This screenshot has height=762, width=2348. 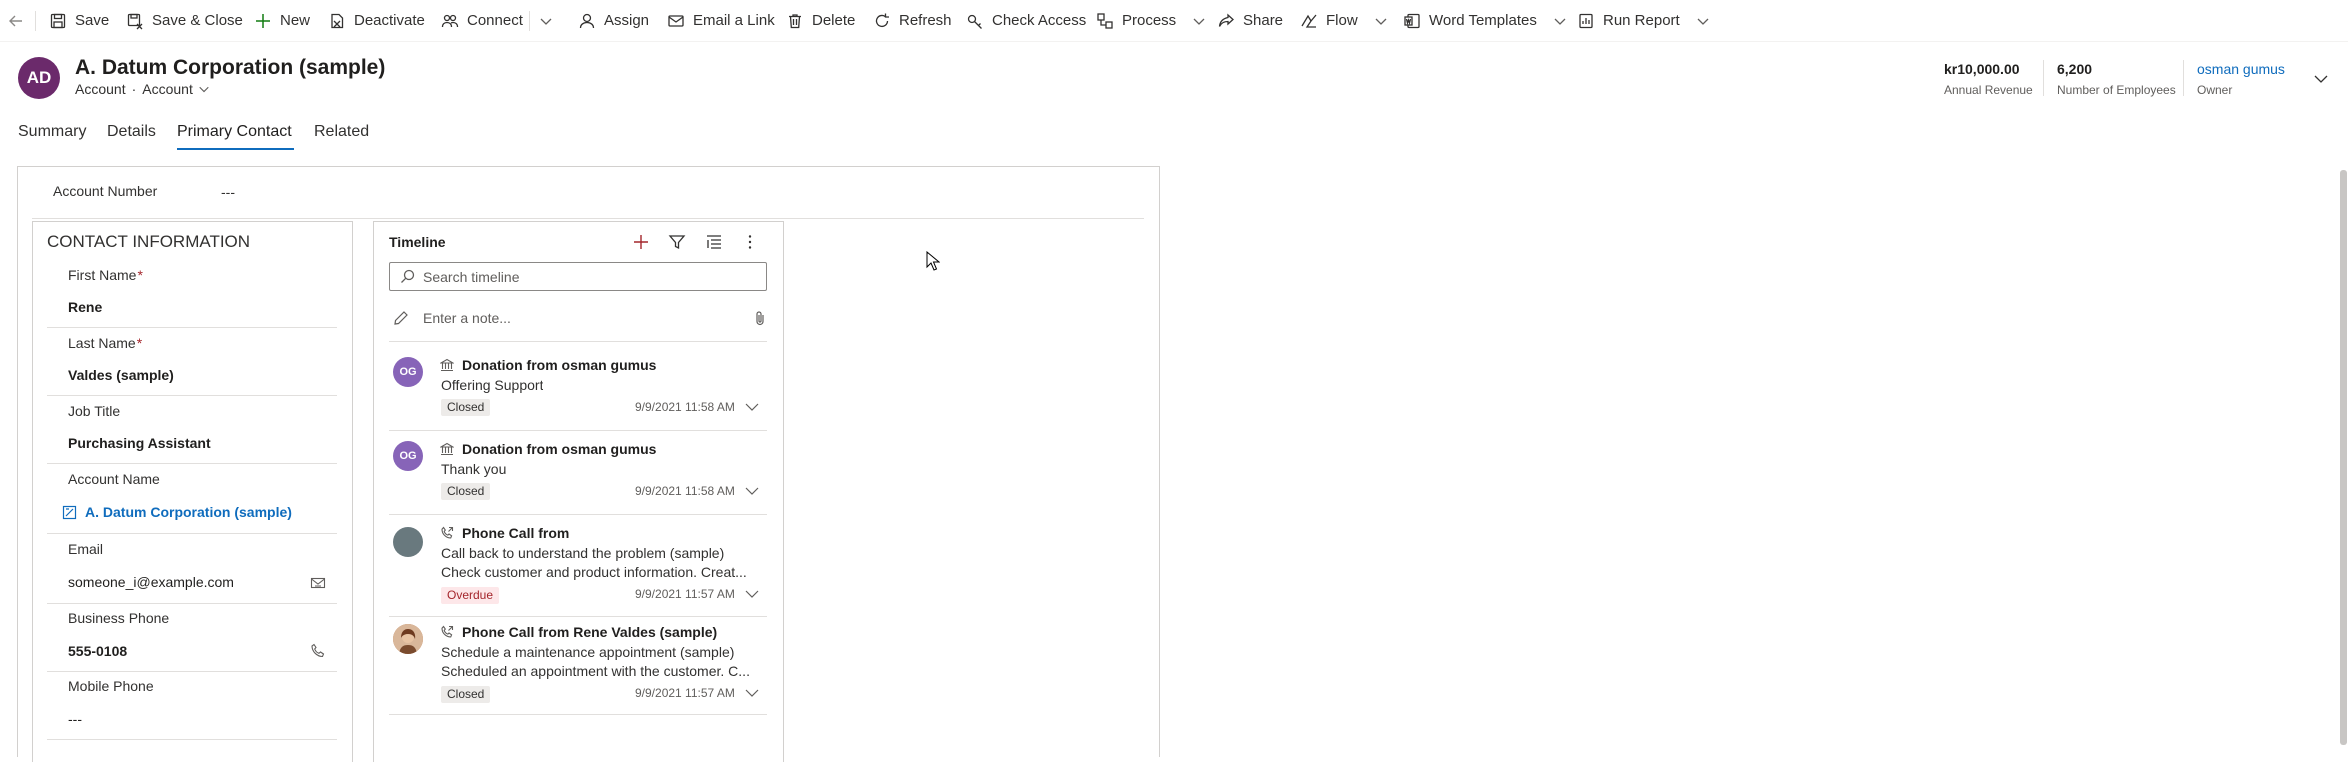 I want to click on search-icon, so click(x=408, y=276).